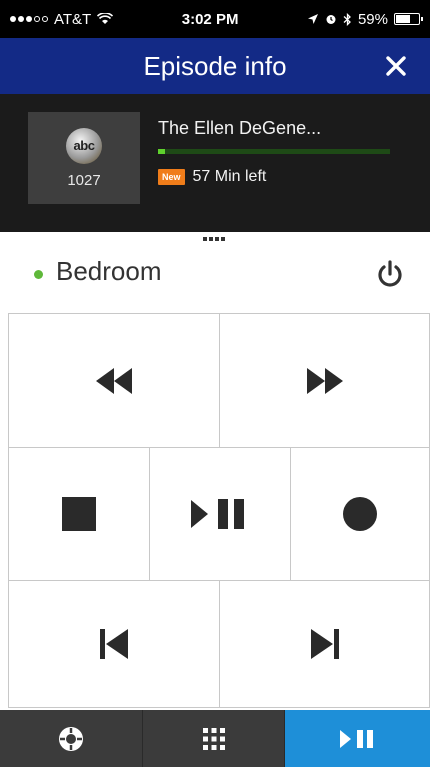  What do you see at coordinates (109, 271) in the screenshot?
I see `room-name: Bedroom` at bounding box center [109, 271].